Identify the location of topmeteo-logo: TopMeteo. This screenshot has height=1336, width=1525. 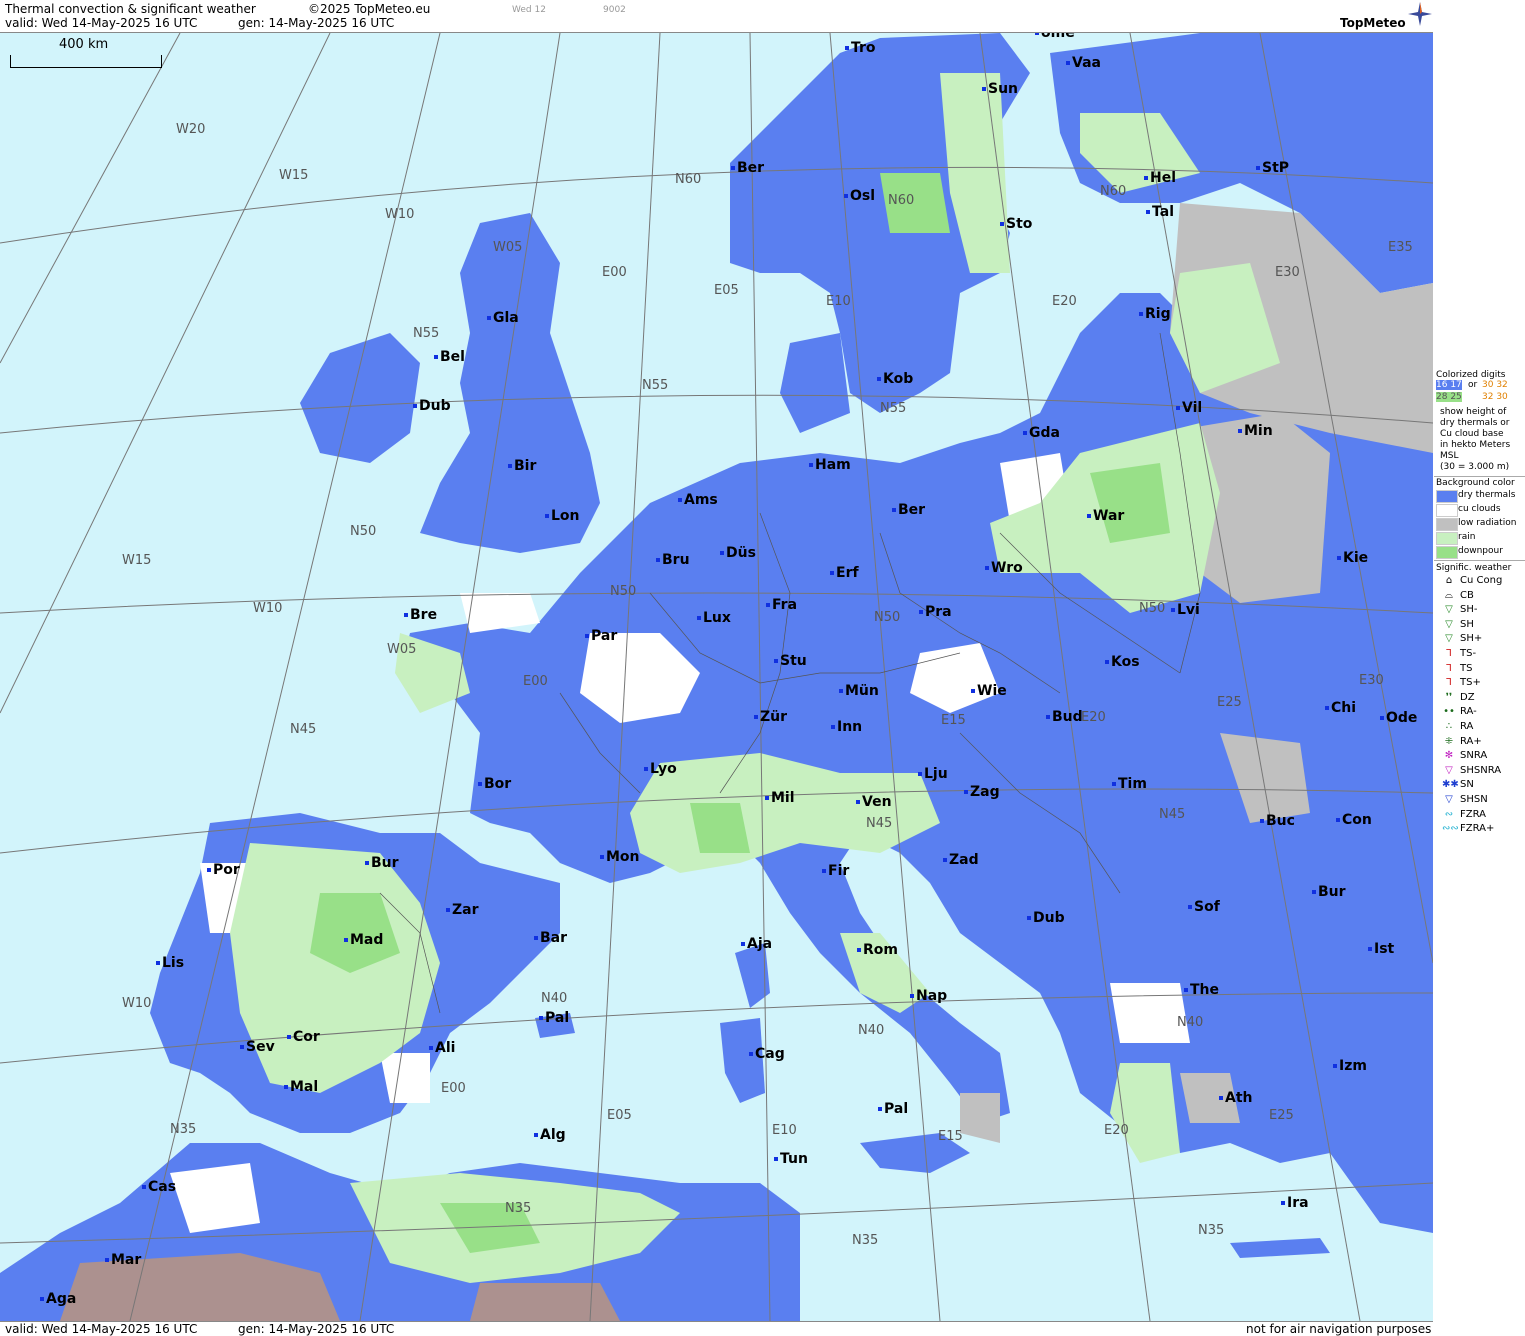
(1373, 23).